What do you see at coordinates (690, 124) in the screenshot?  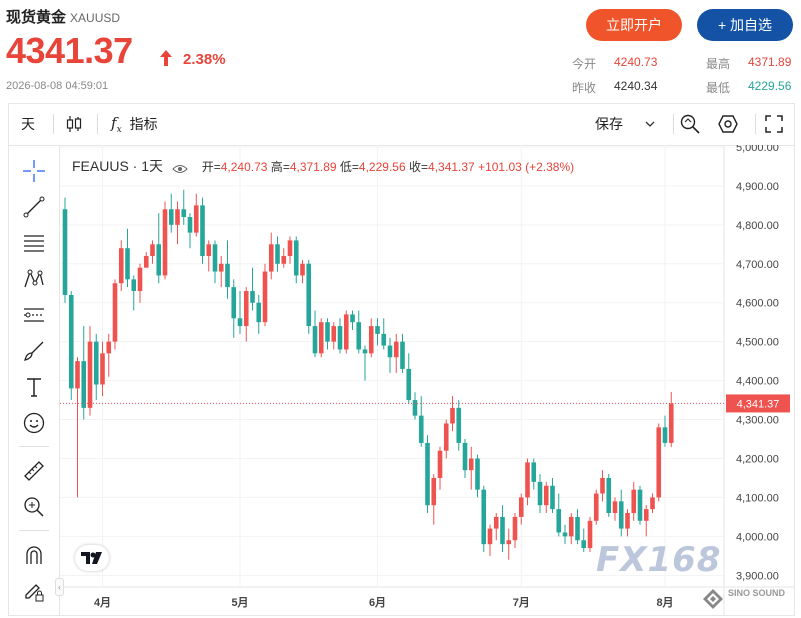 I see `quick-search-button` at bounding box center [690, 124].